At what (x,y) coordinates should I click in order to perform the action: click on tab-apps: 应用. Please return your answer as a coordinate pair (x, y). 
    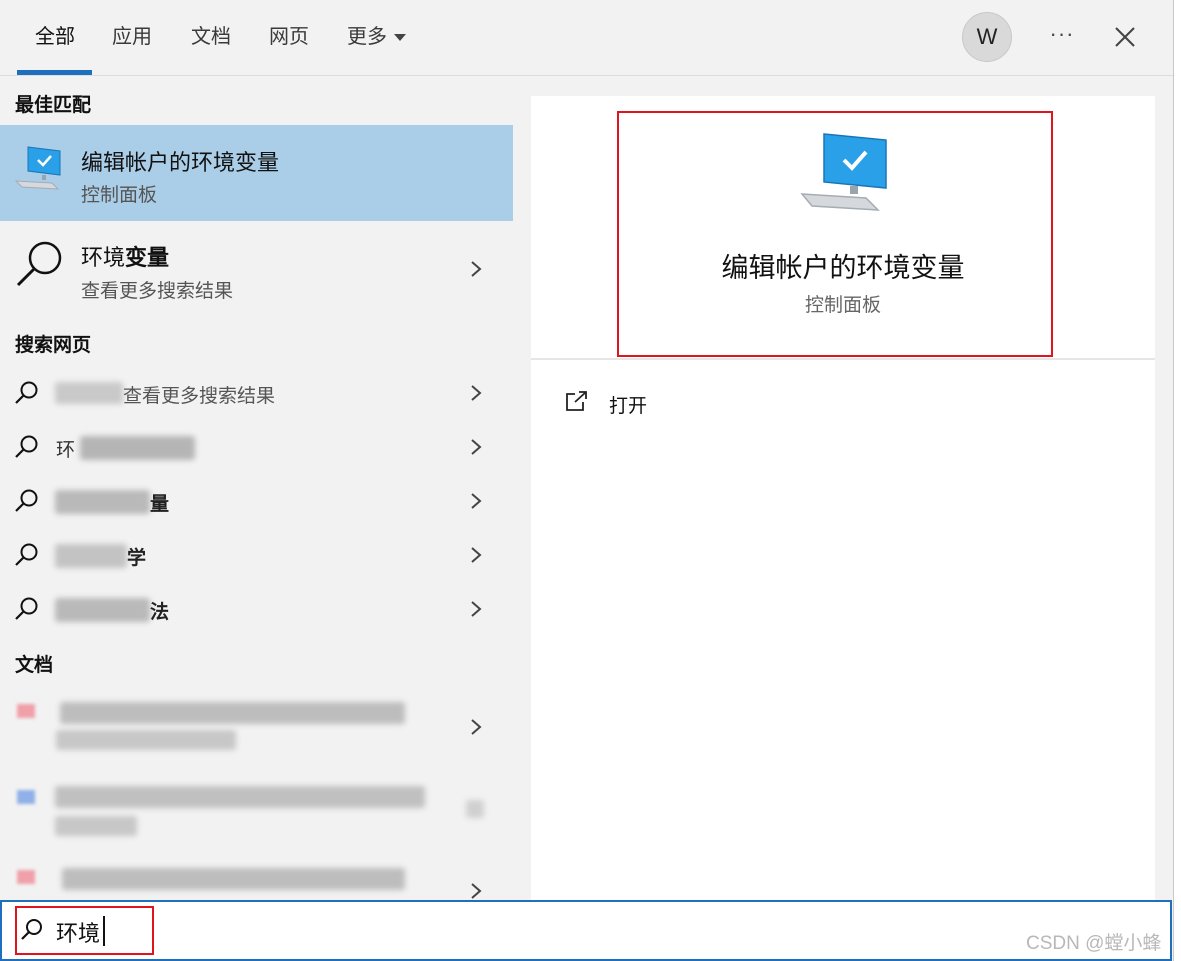
    Looking at the image, I should click on (132, 37).